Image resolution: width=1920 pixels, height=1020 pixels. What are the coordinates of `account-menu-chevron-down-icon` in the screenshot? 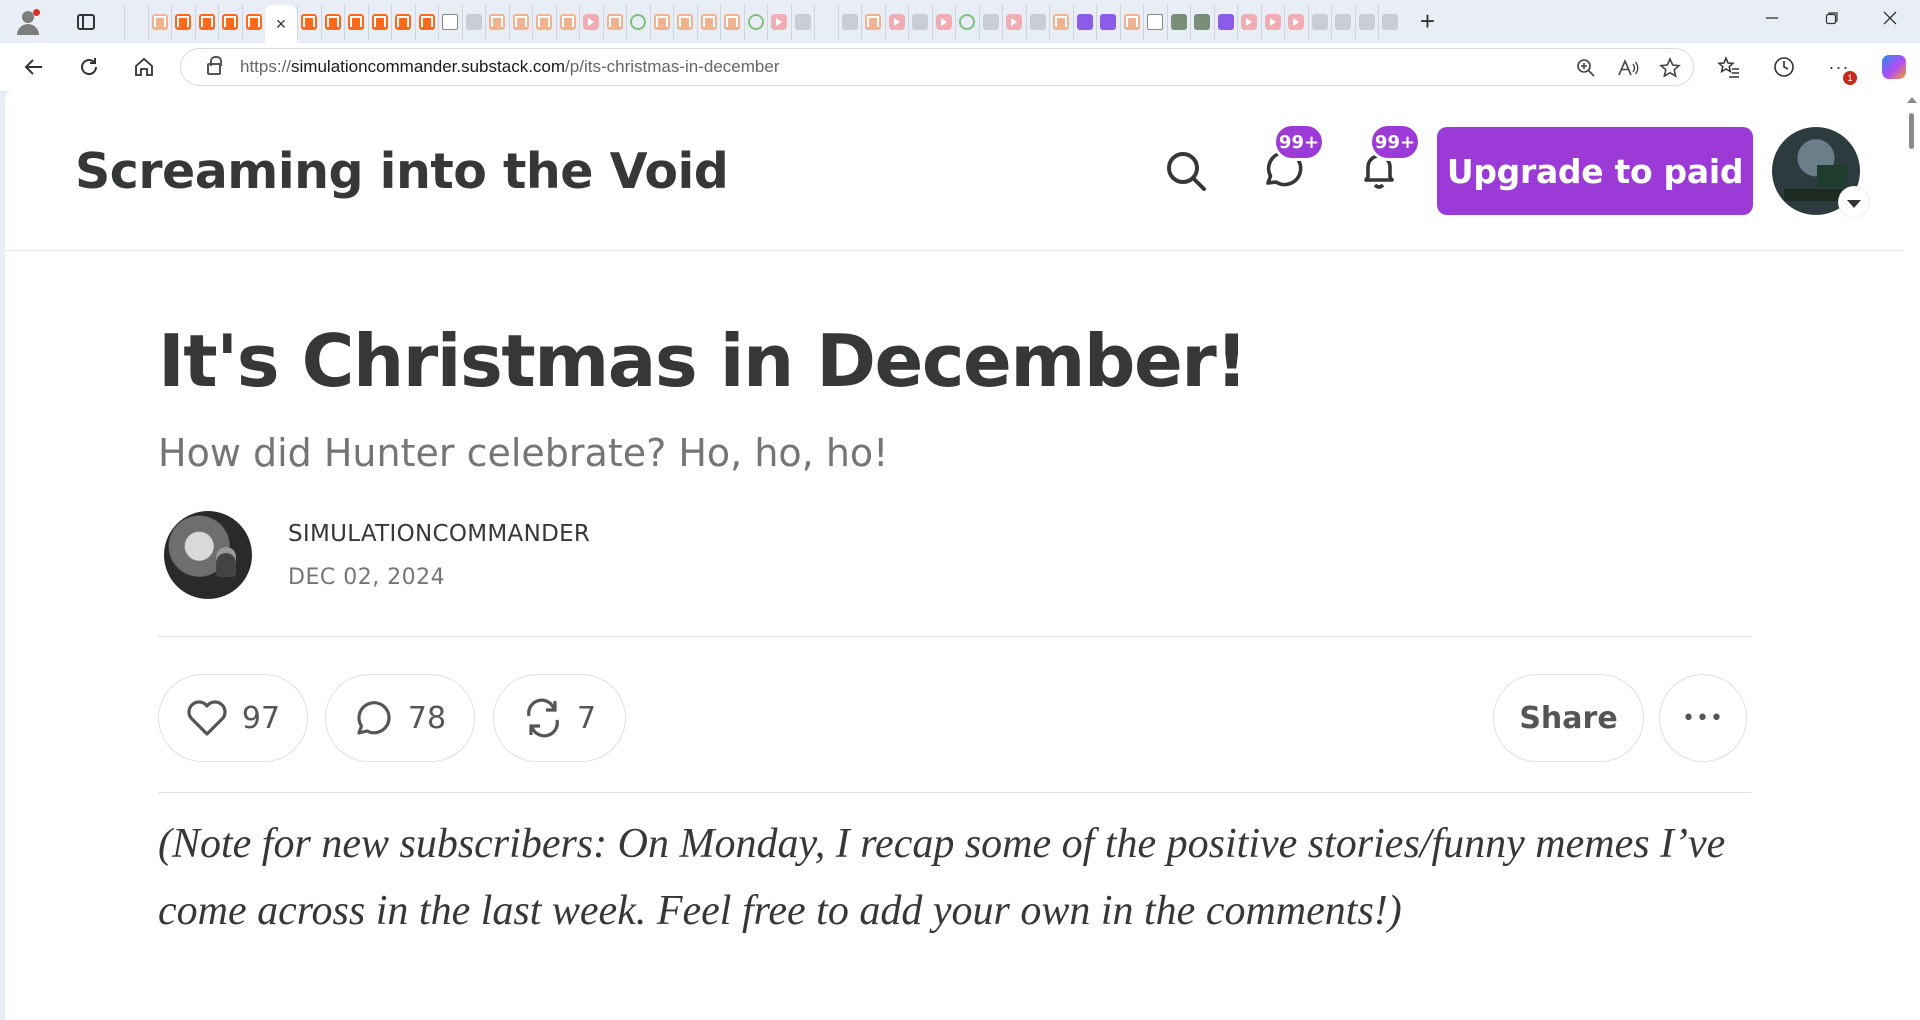 It's located at (1854, 202).